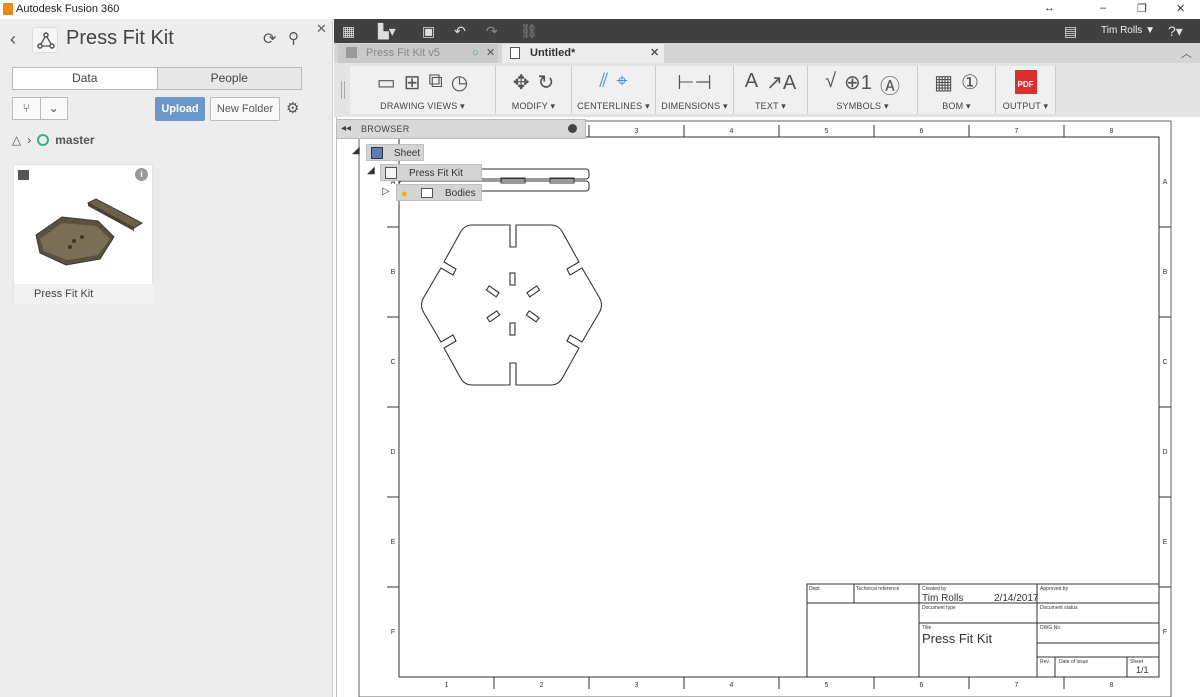 Image resolution: width=1200 pixels, height=697 pixels. What do you see at coordinates (428, 31) in the screenshot?
I see `save-icon: ▣` at bounding box center [428, 31].